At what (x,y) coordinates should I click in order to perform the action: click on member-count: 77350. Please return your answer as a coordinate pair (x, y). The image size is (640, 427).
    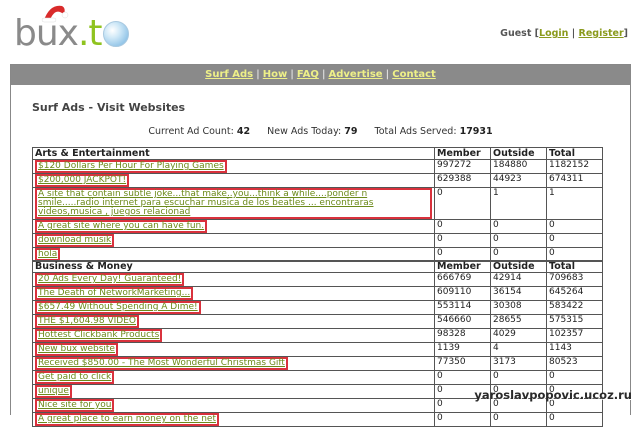
    Looking at the image, I should click on (462, 363).